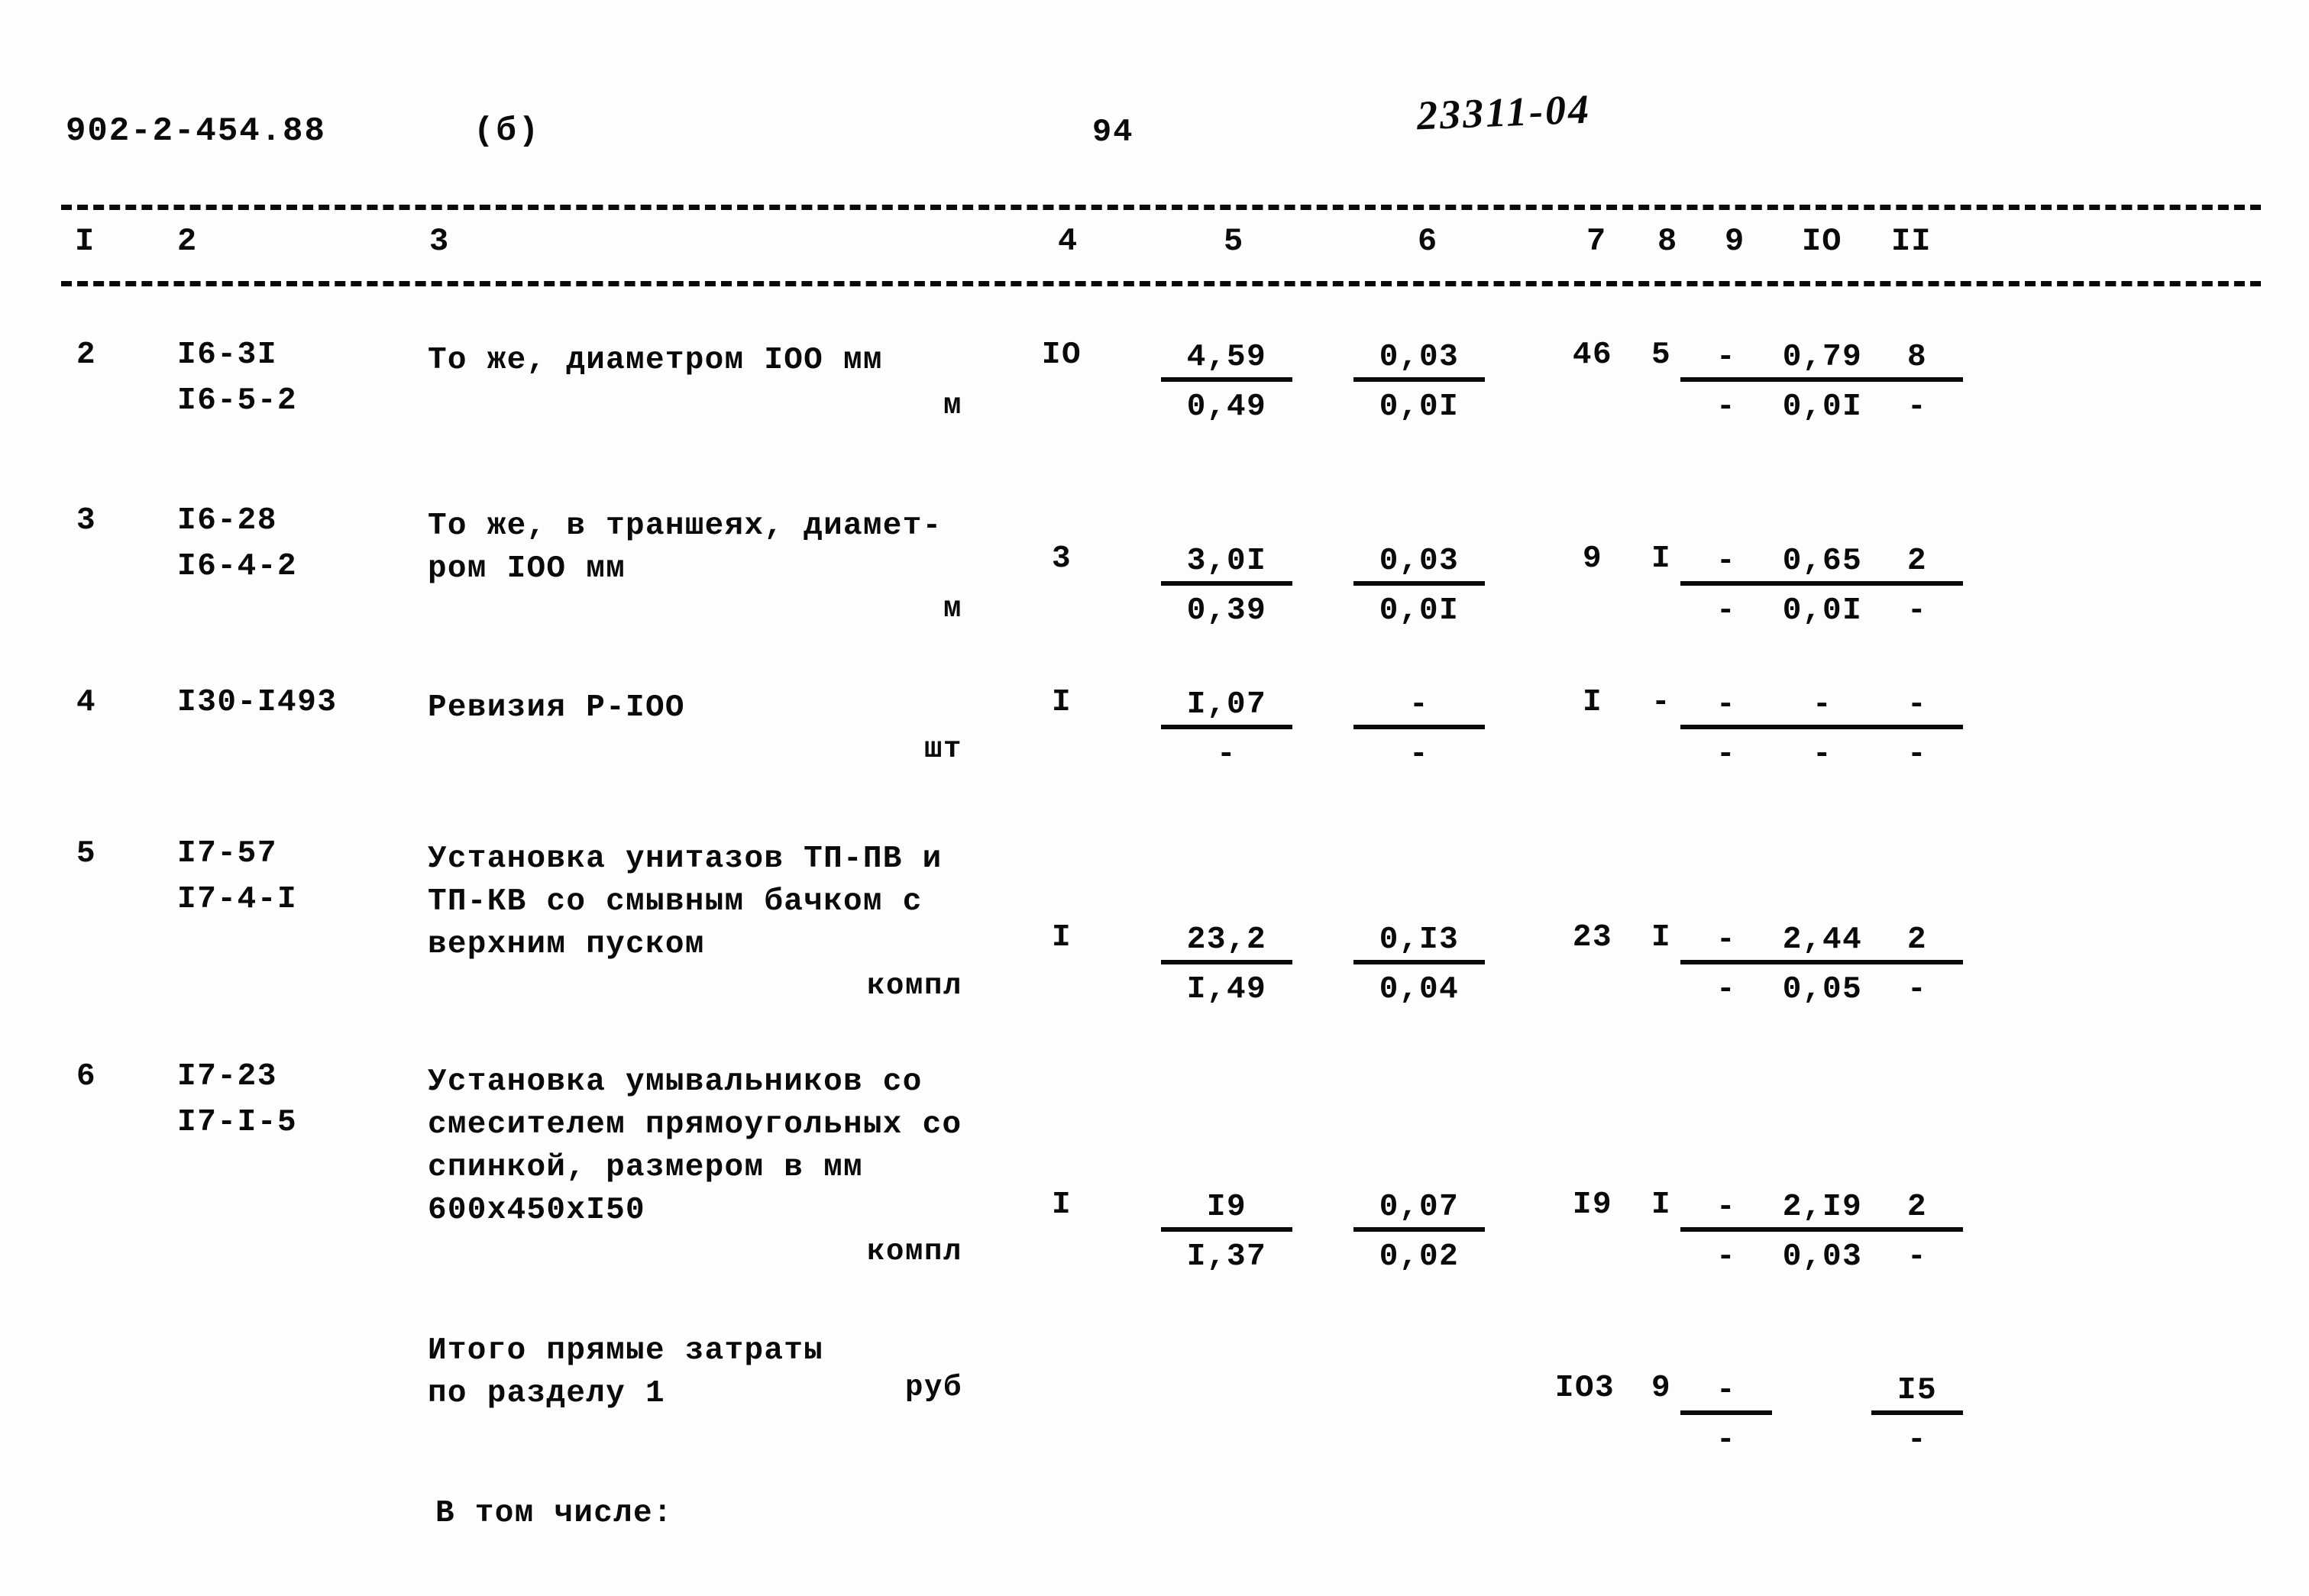 The height and width of the screenshot is (1596, 2309). What do you see at coordinates (556, 708) in the screenshot?
I see `row-description-line: Ревизия Р-IOO` at bounding box center [556, 708].